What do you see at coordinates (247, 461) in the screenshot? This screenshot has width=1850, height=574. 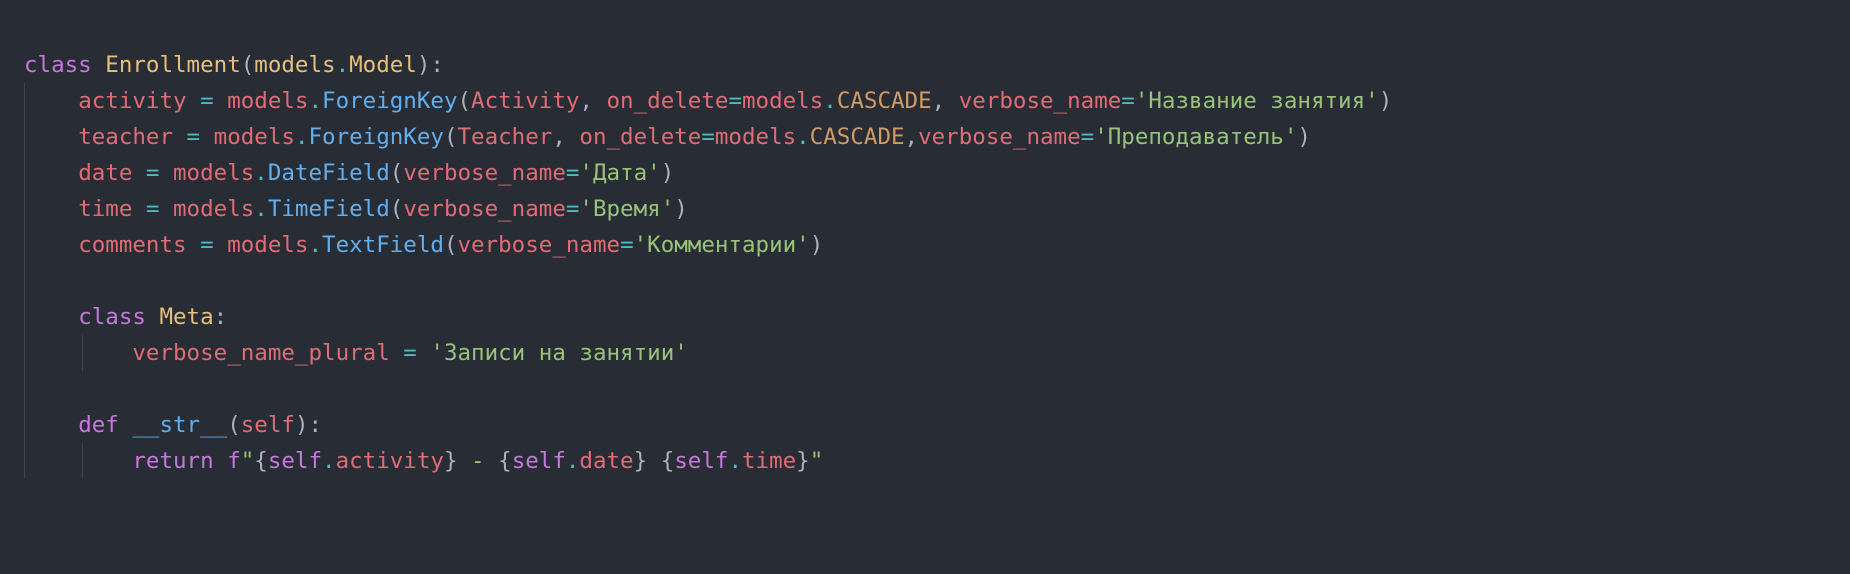 I see `code-token: "` at bounding box center [247, 461].